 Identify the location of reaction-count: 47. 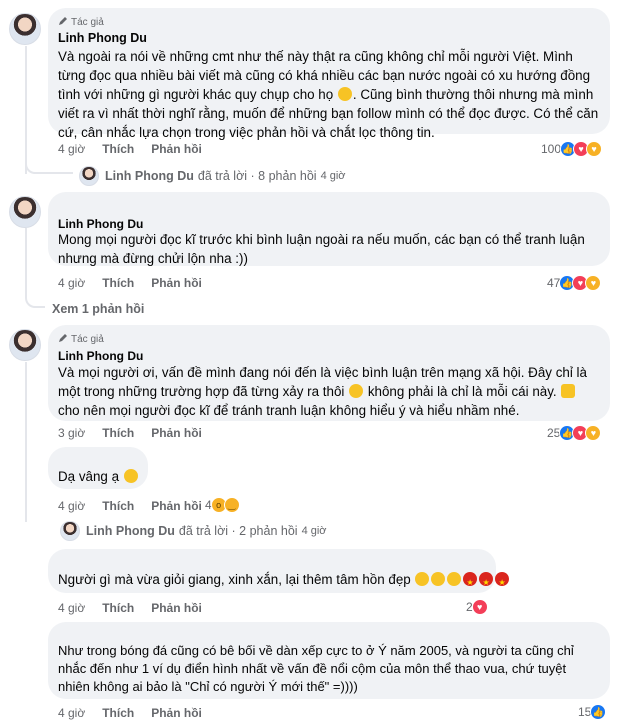
(554, 283).